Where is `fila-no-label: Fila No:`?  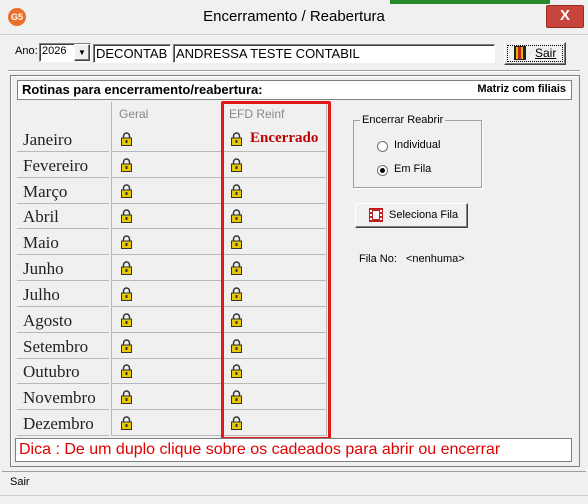 fila-no-label: Fila No: is located at coordinates (378, 259).